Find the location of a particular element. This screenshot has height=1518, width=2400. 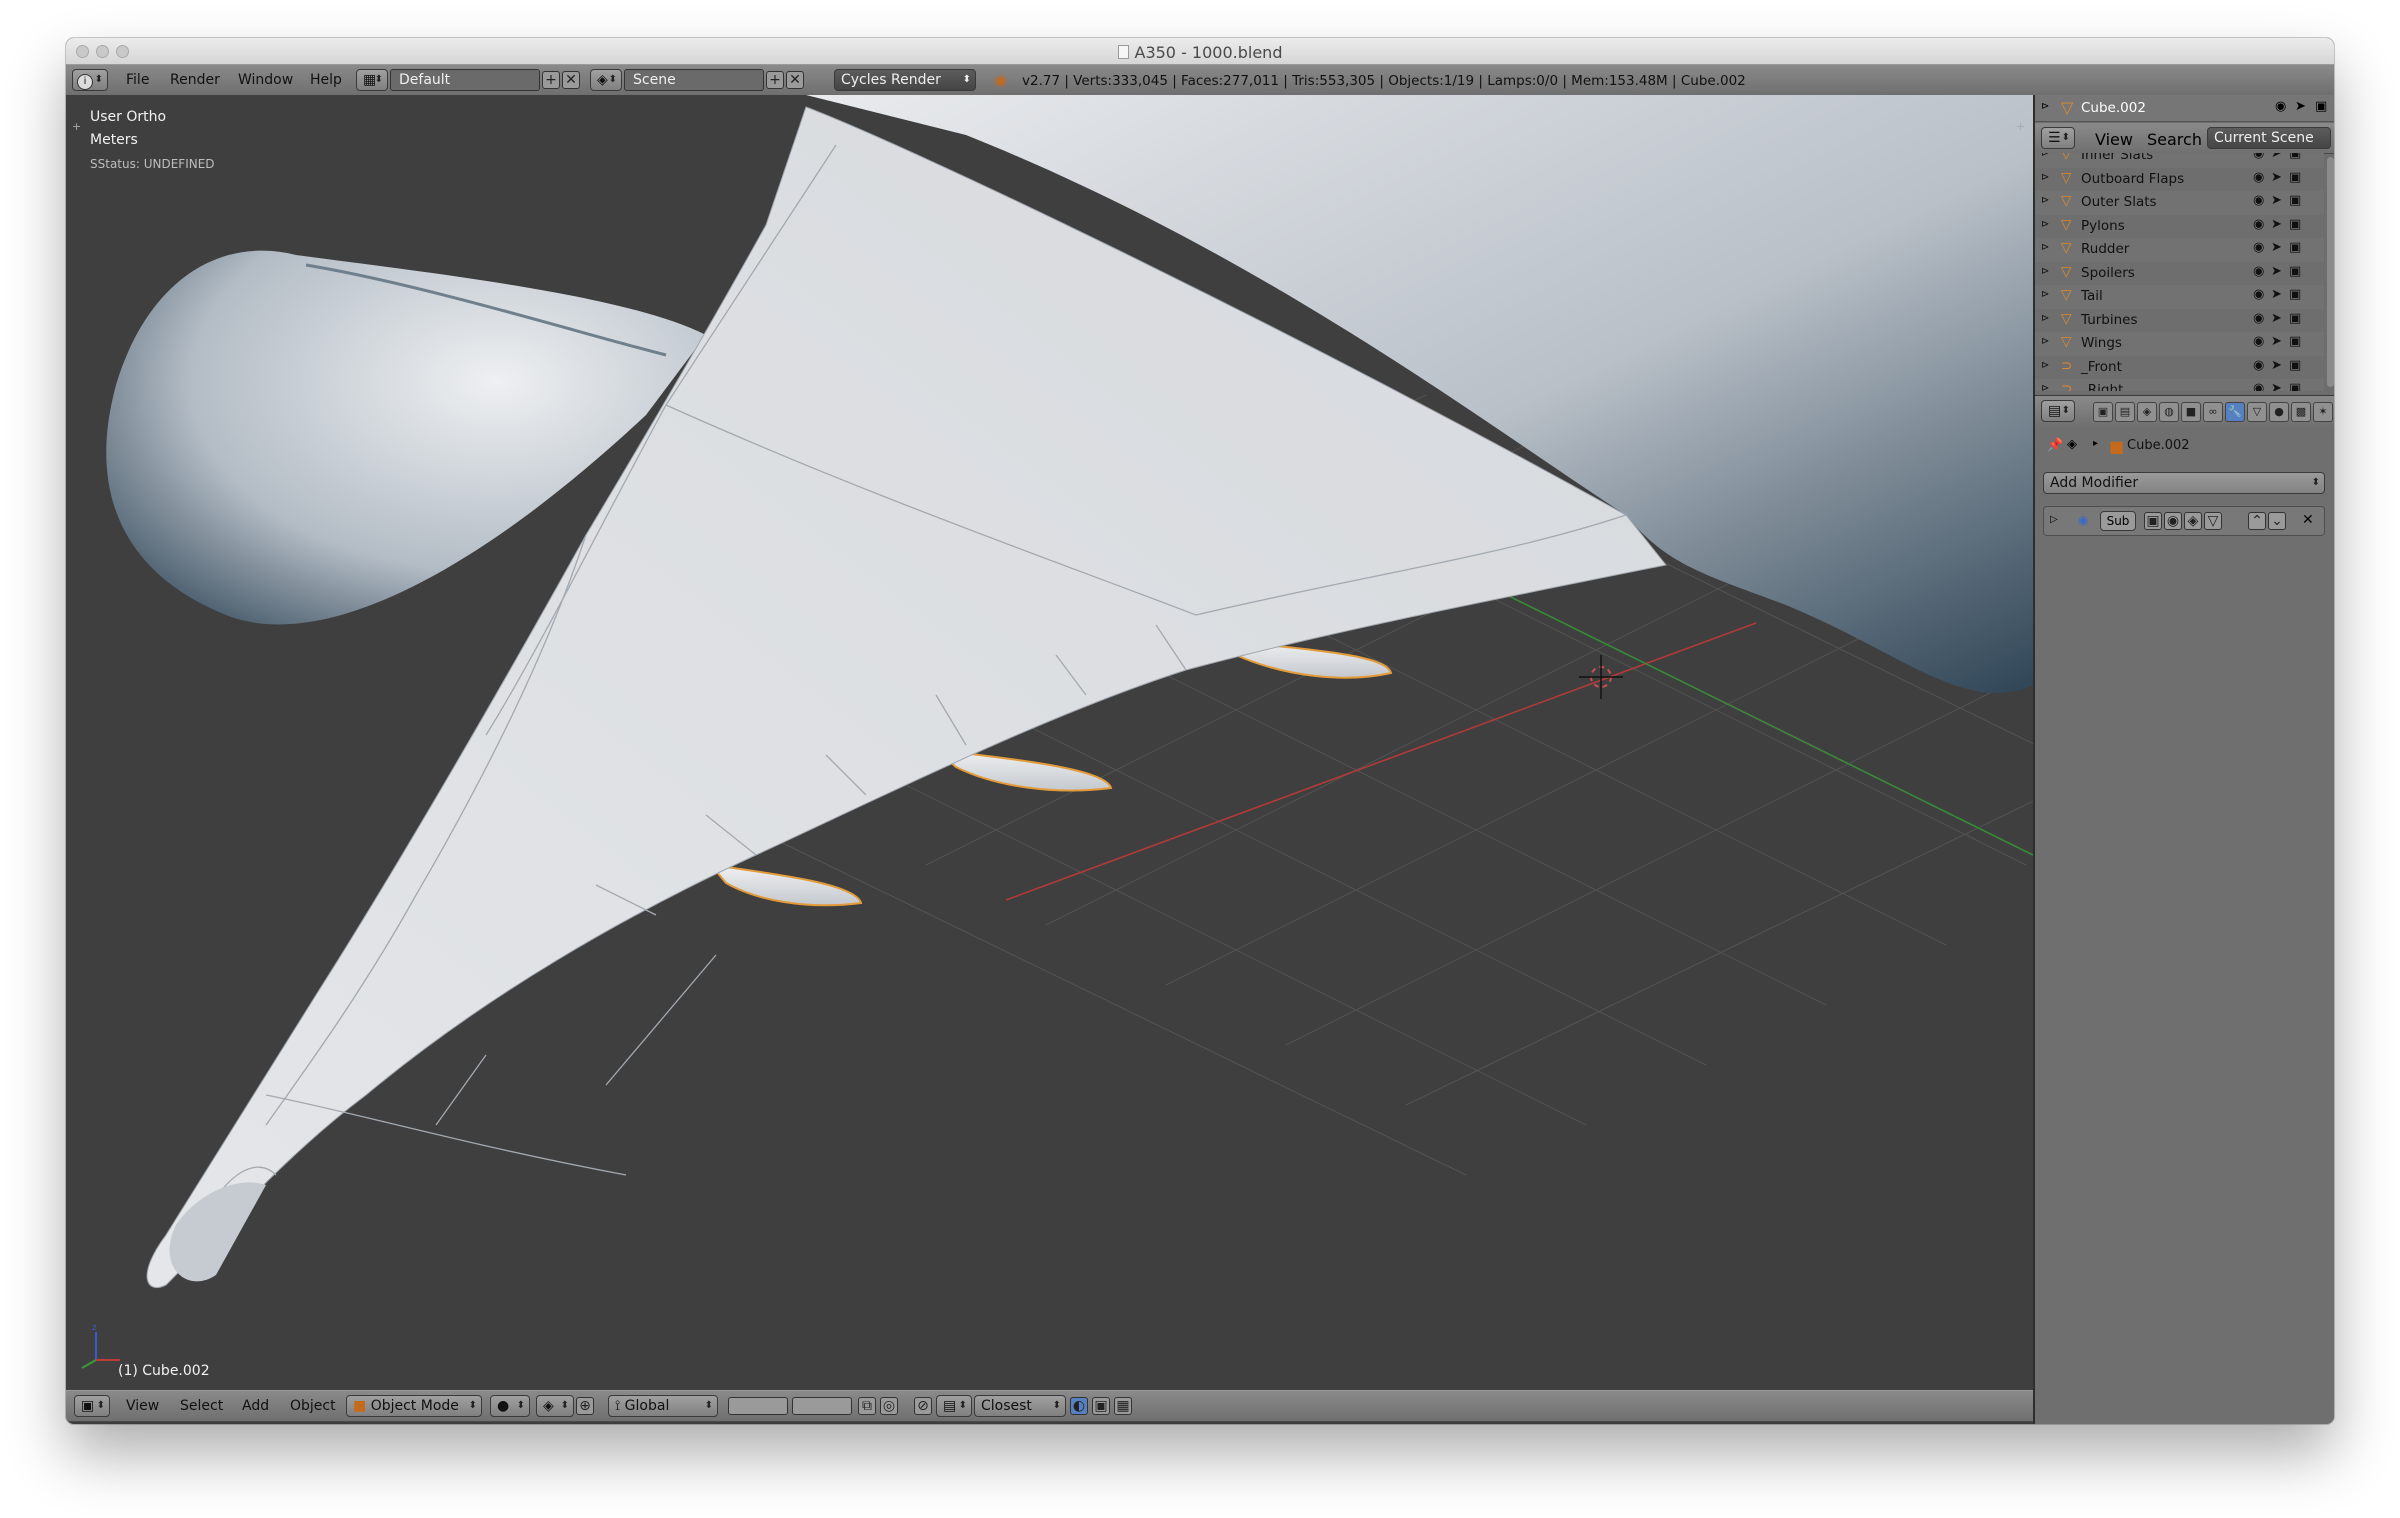

modifiers-tab-icon: 🔧 is located at coordinates (2235, 412).